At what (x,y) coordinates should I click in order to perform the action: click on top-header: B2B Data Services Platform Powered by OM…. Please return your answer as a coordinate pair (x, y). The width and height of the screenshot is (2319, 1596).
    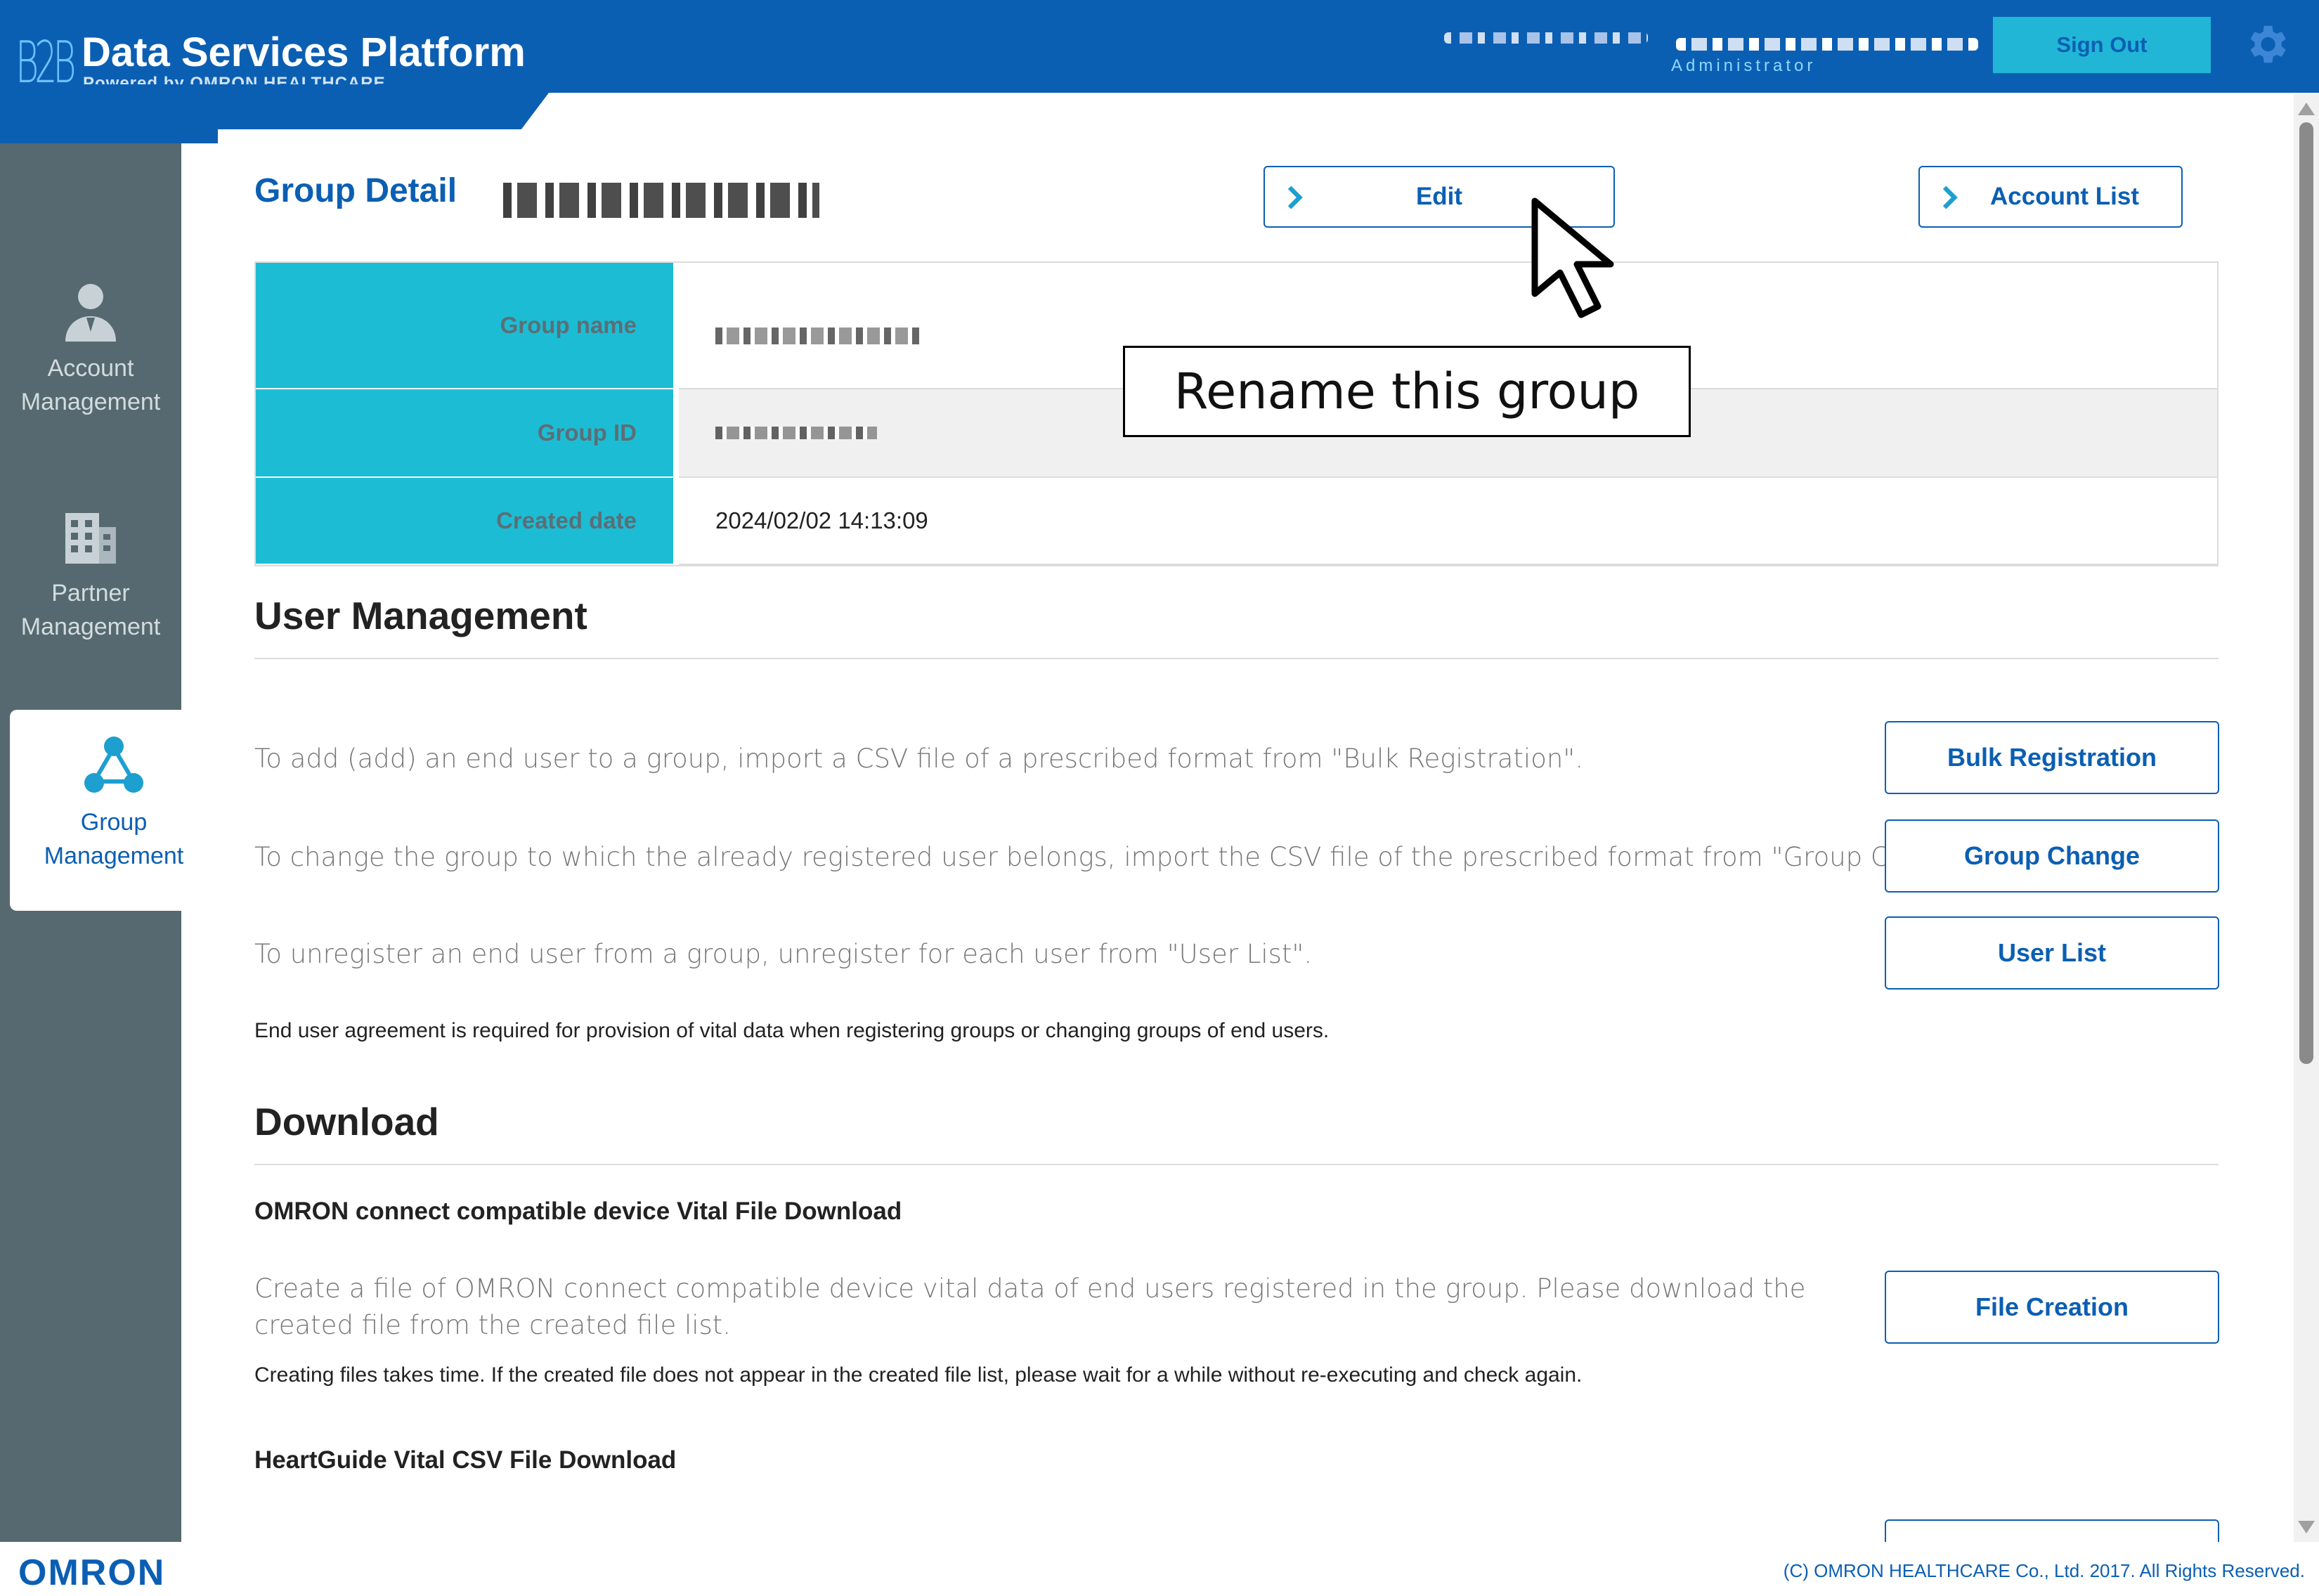
    Looking at the image, I should click on (1159, 46).